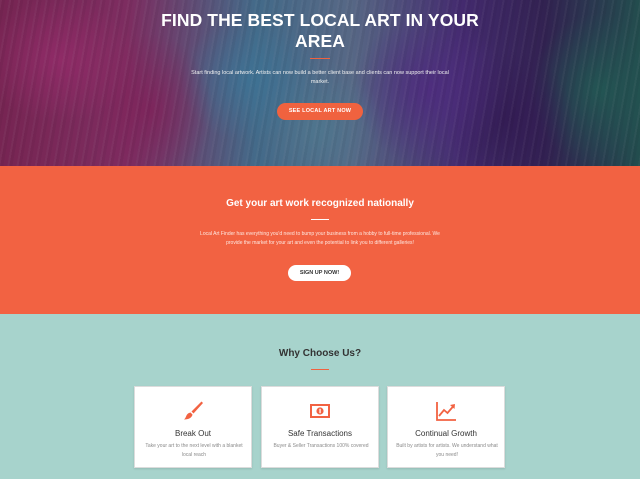 This screenshot has width=640, height=479. I want to click on card-title: Continual Growth, so click(446, 433).